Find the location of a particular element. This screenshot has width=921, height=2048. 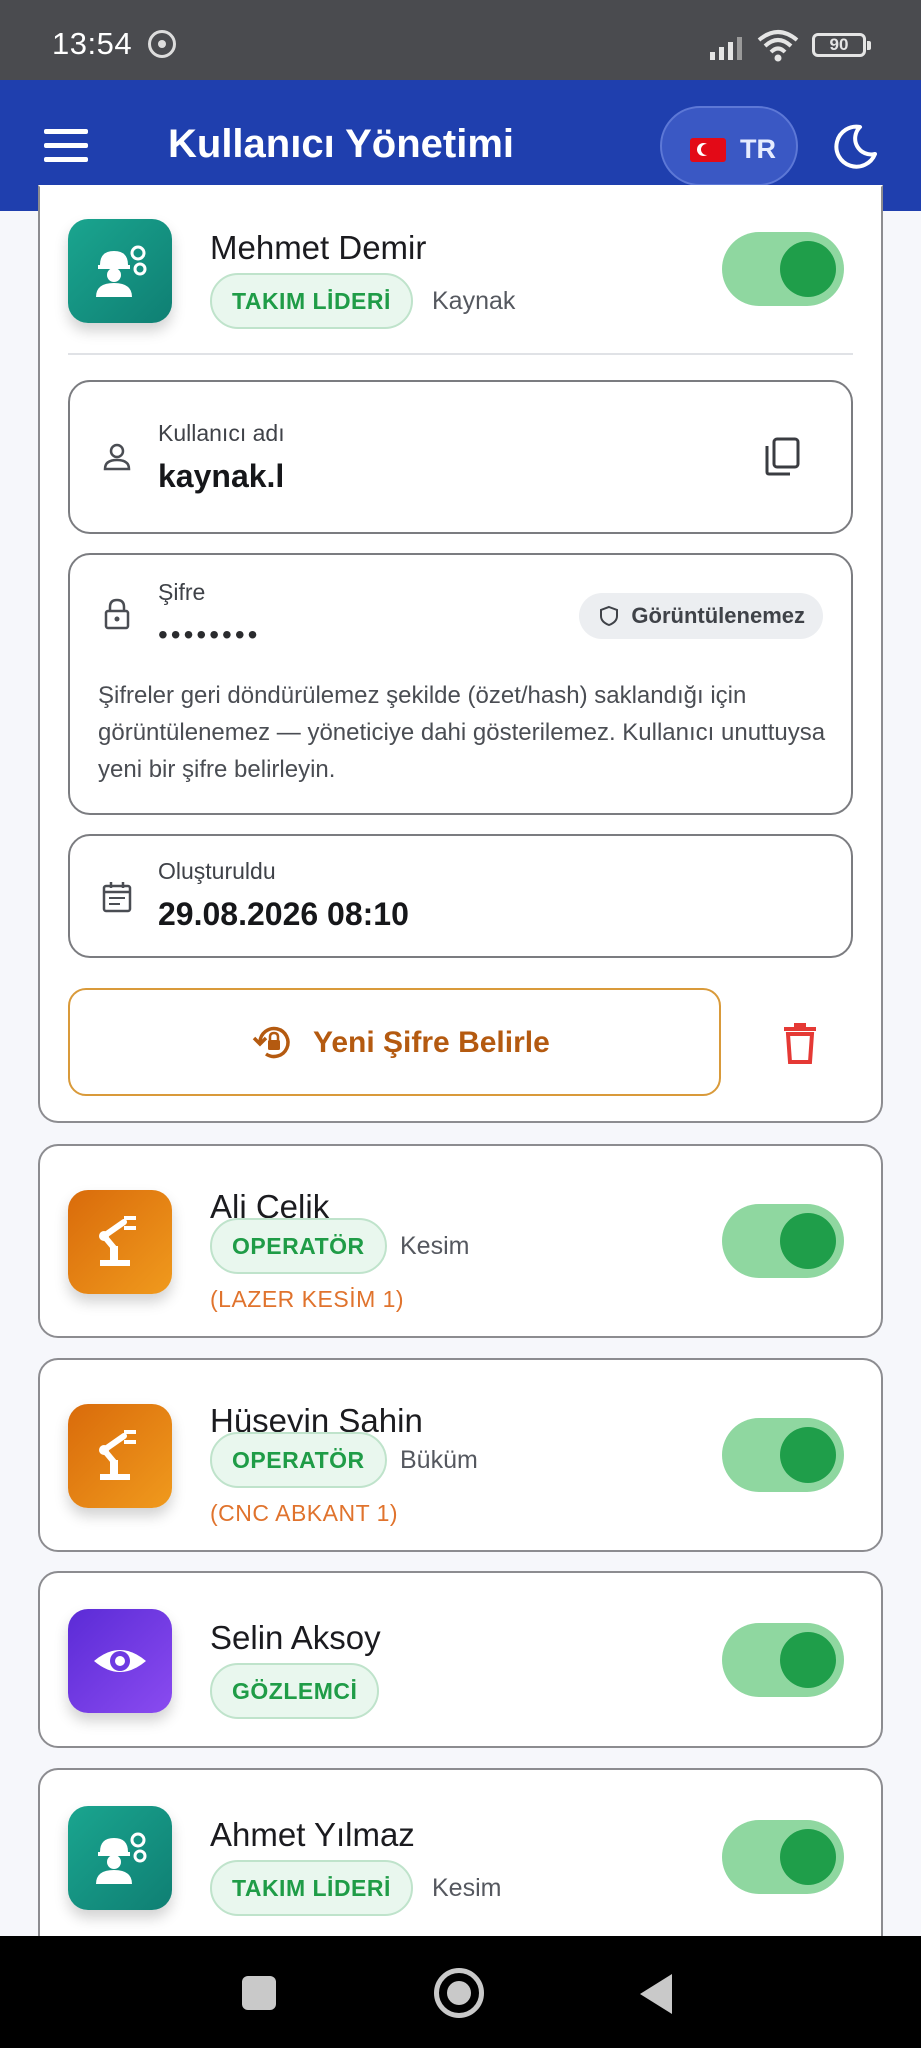

created-label: Oluşturuldu is located at coordinates (217, 871).